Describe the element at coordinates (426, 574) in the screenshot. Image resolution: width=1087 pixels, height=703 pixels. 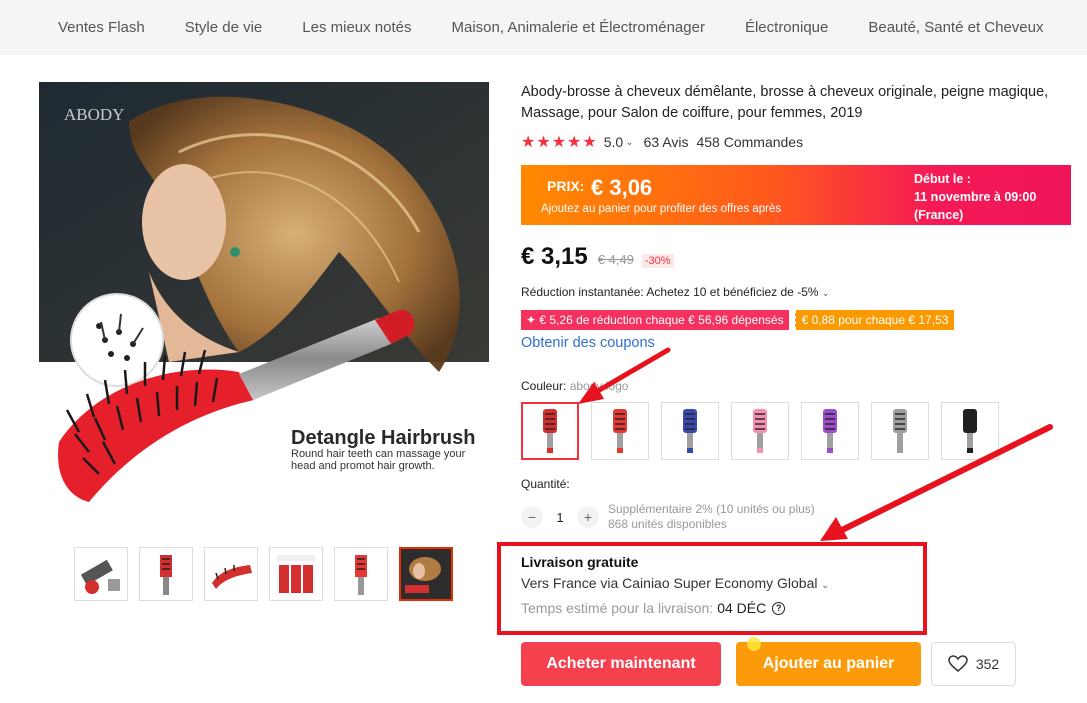
I see `thumbnail-6-selected` at that location.